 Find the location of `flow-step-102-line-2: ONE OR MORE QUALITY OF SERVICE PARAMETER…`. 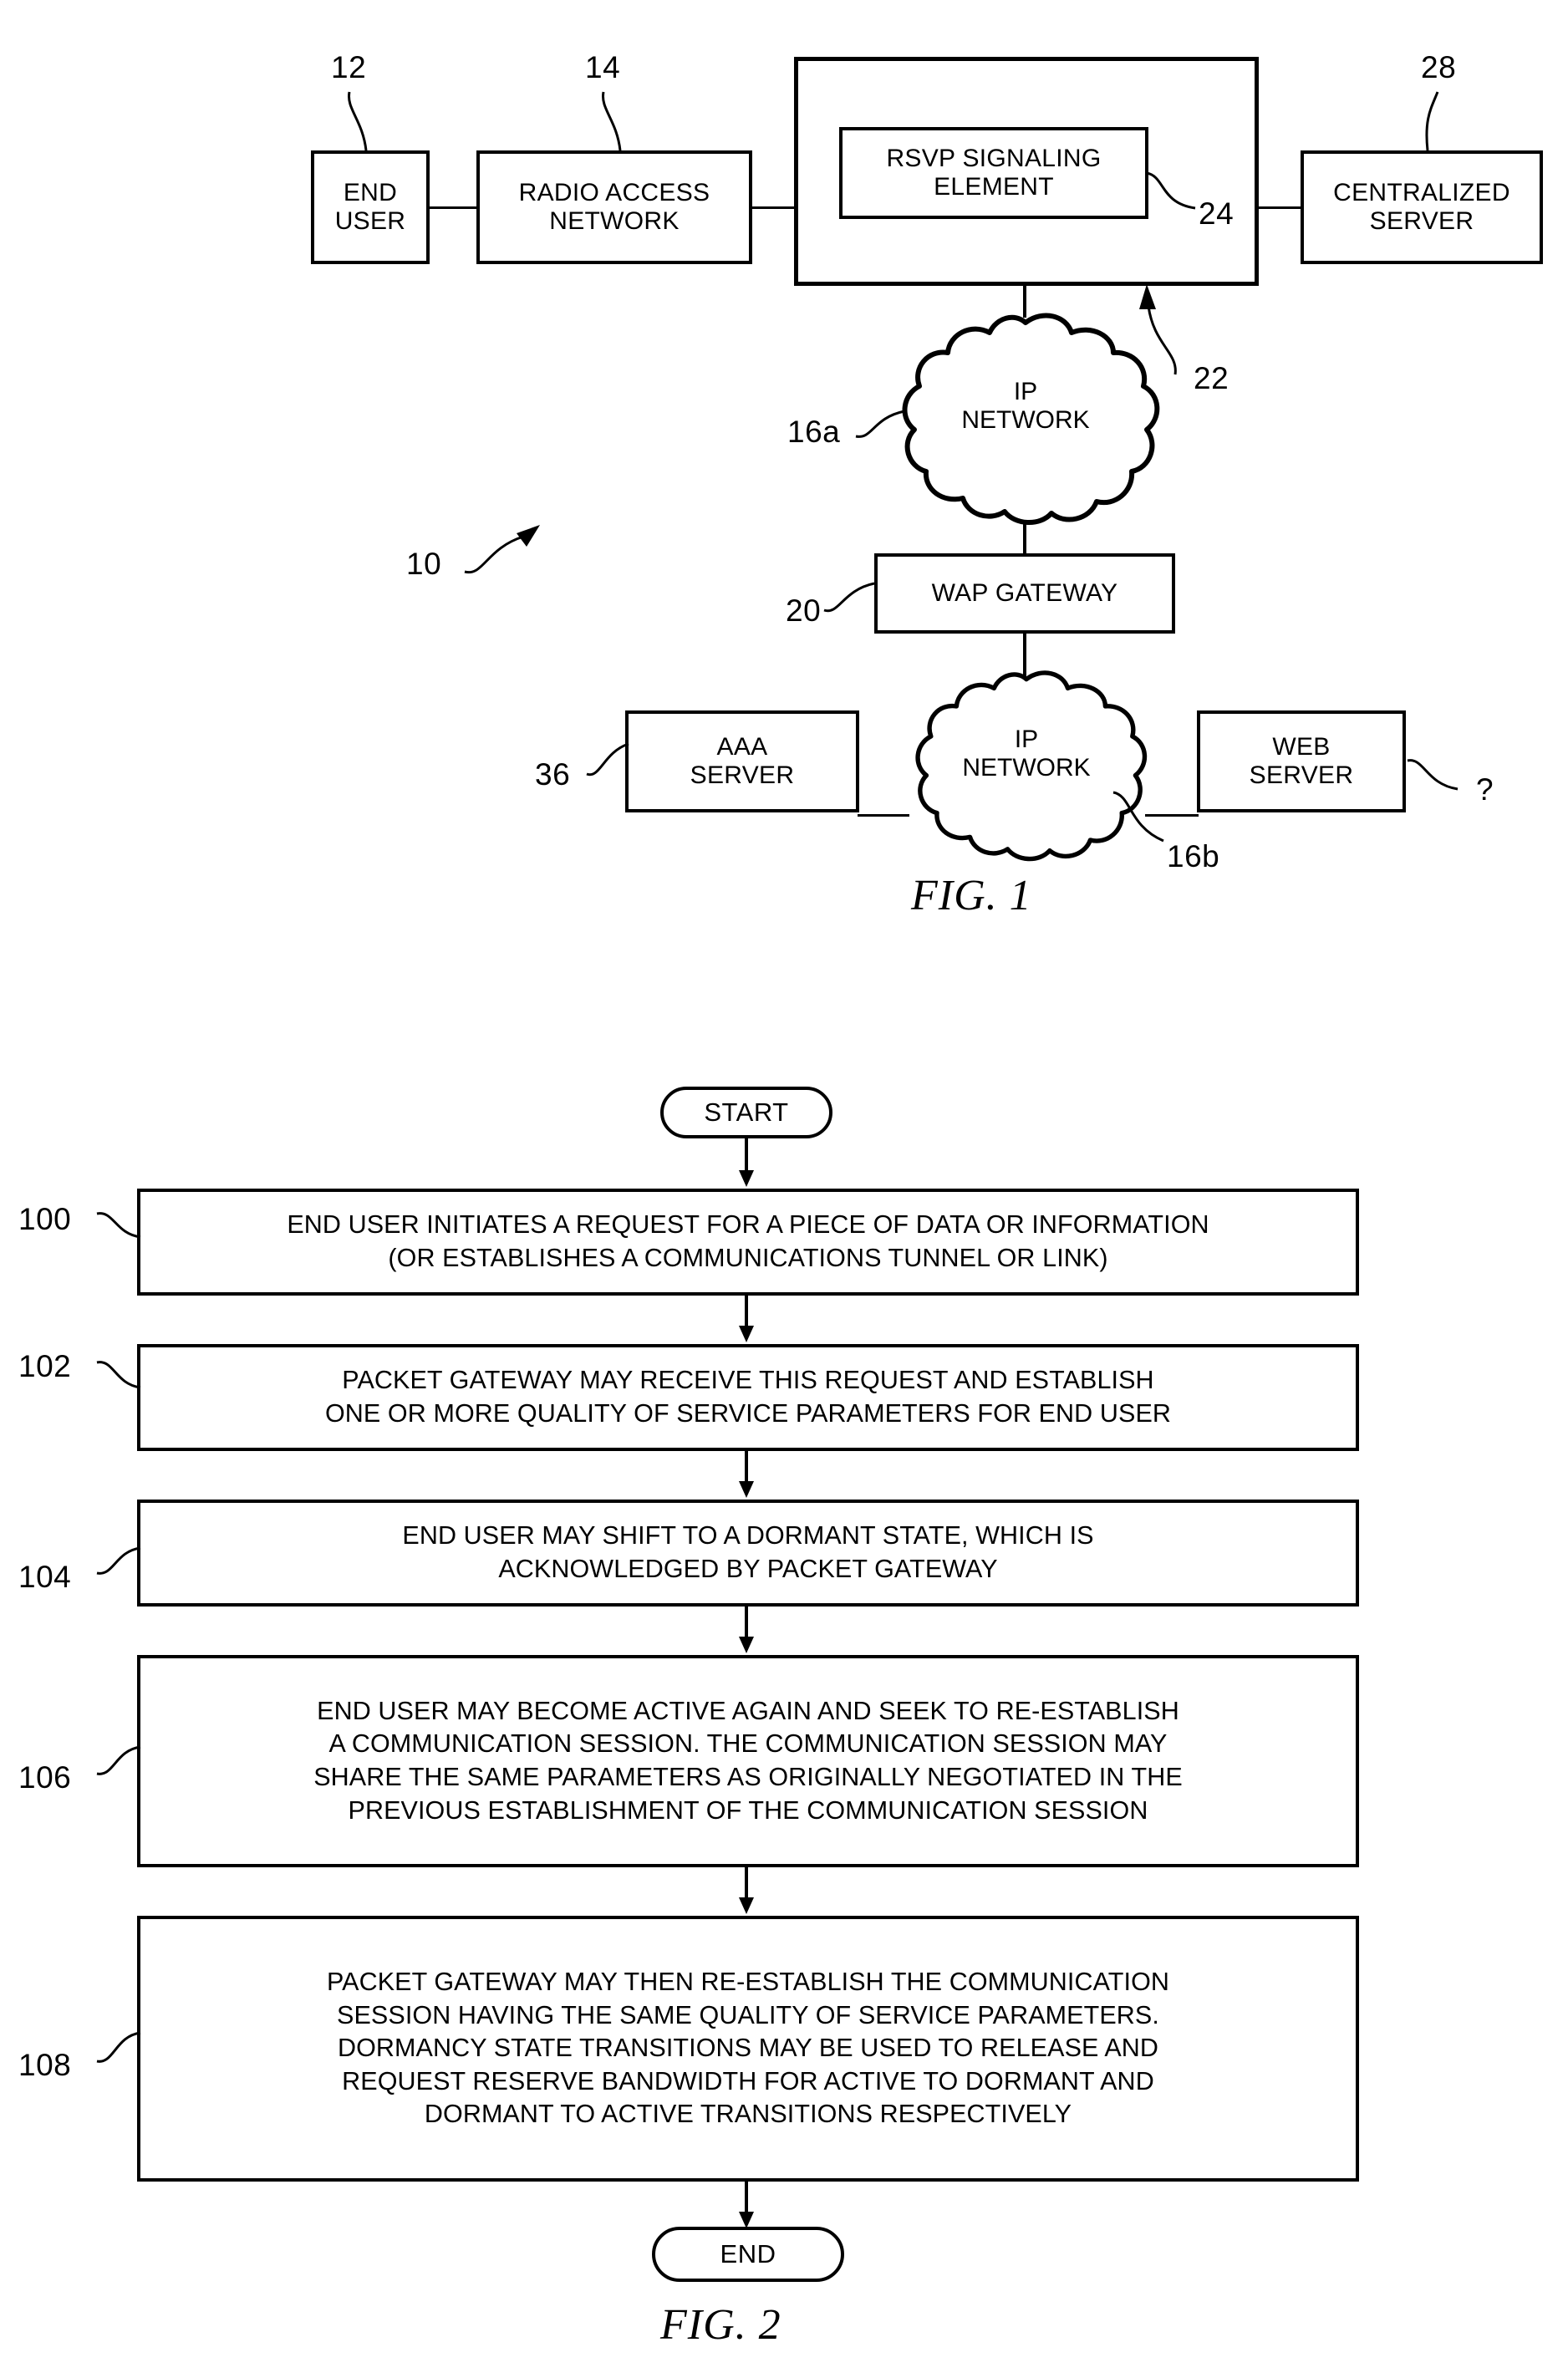

flow-step-102-line-2: ONE OR MORE QUALITY OF SERVICE PARAMETER… is located at coordinates (748, 1413).